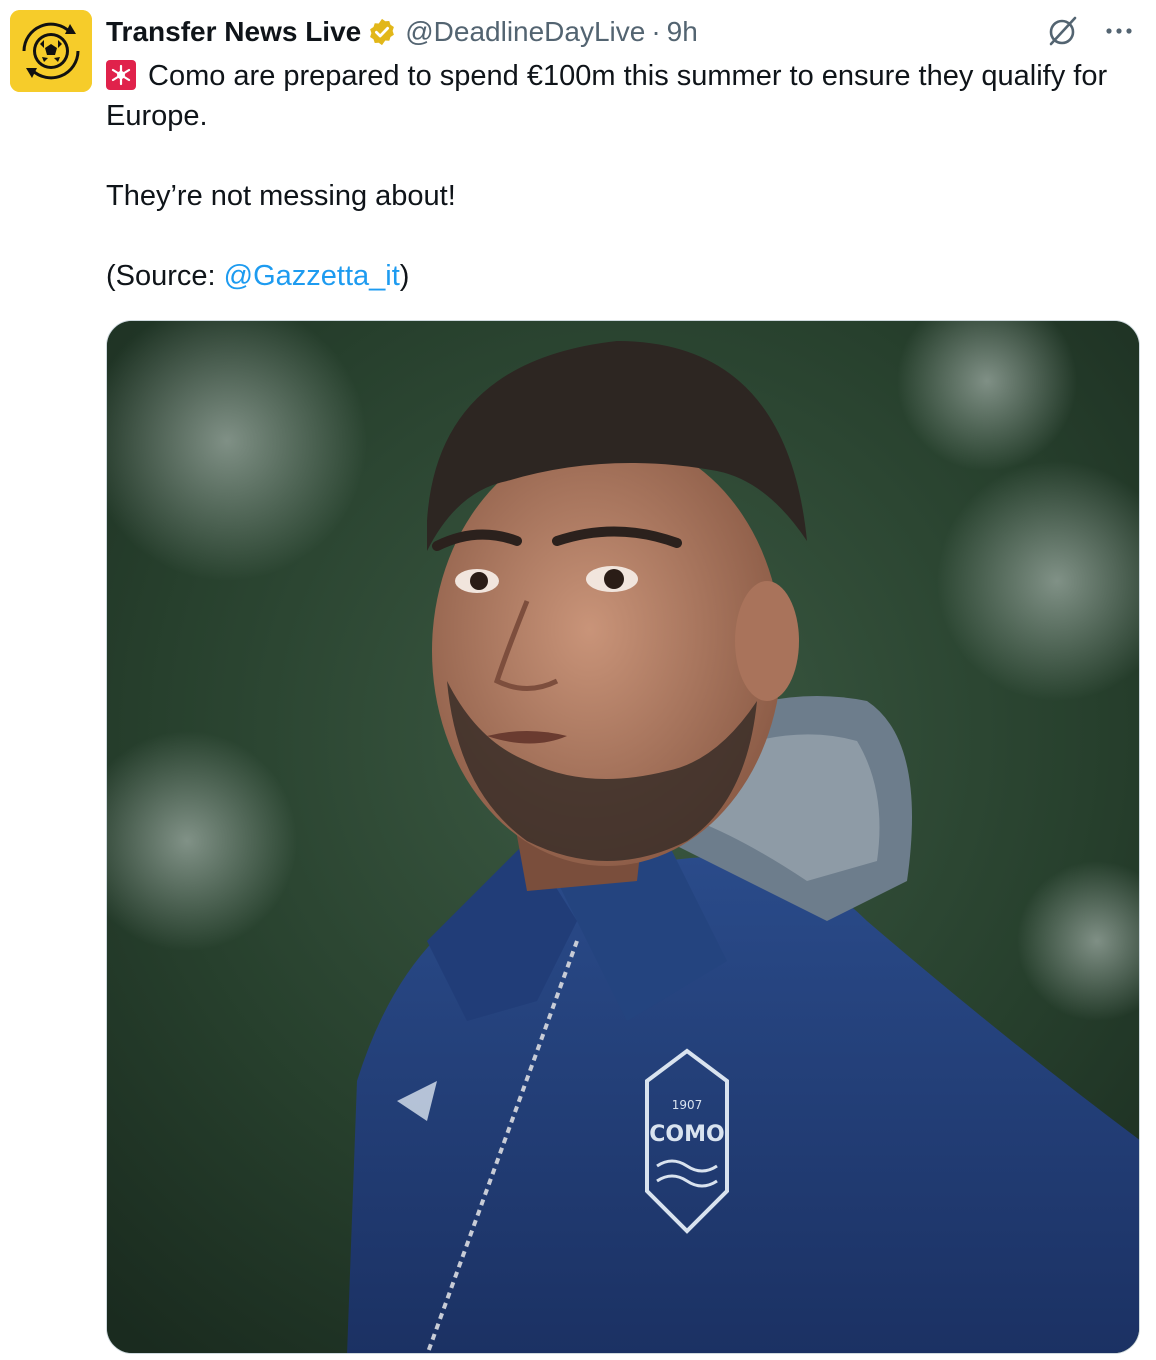  Describe the element at coordinates (1063, 31) in the screenshot. I see `grok-icon` at that location.